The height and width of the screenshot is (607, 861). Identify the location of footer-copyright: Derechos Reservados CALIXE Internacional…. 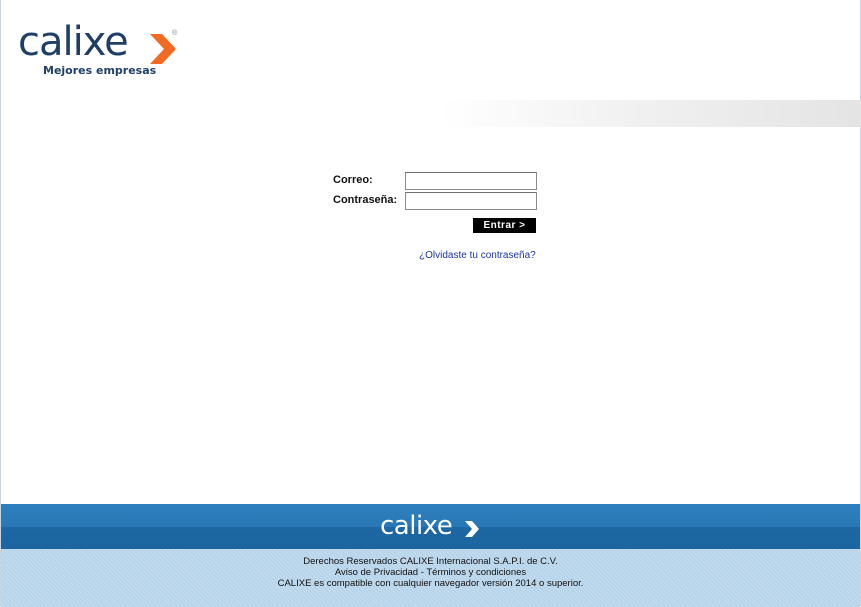
(430, 561).